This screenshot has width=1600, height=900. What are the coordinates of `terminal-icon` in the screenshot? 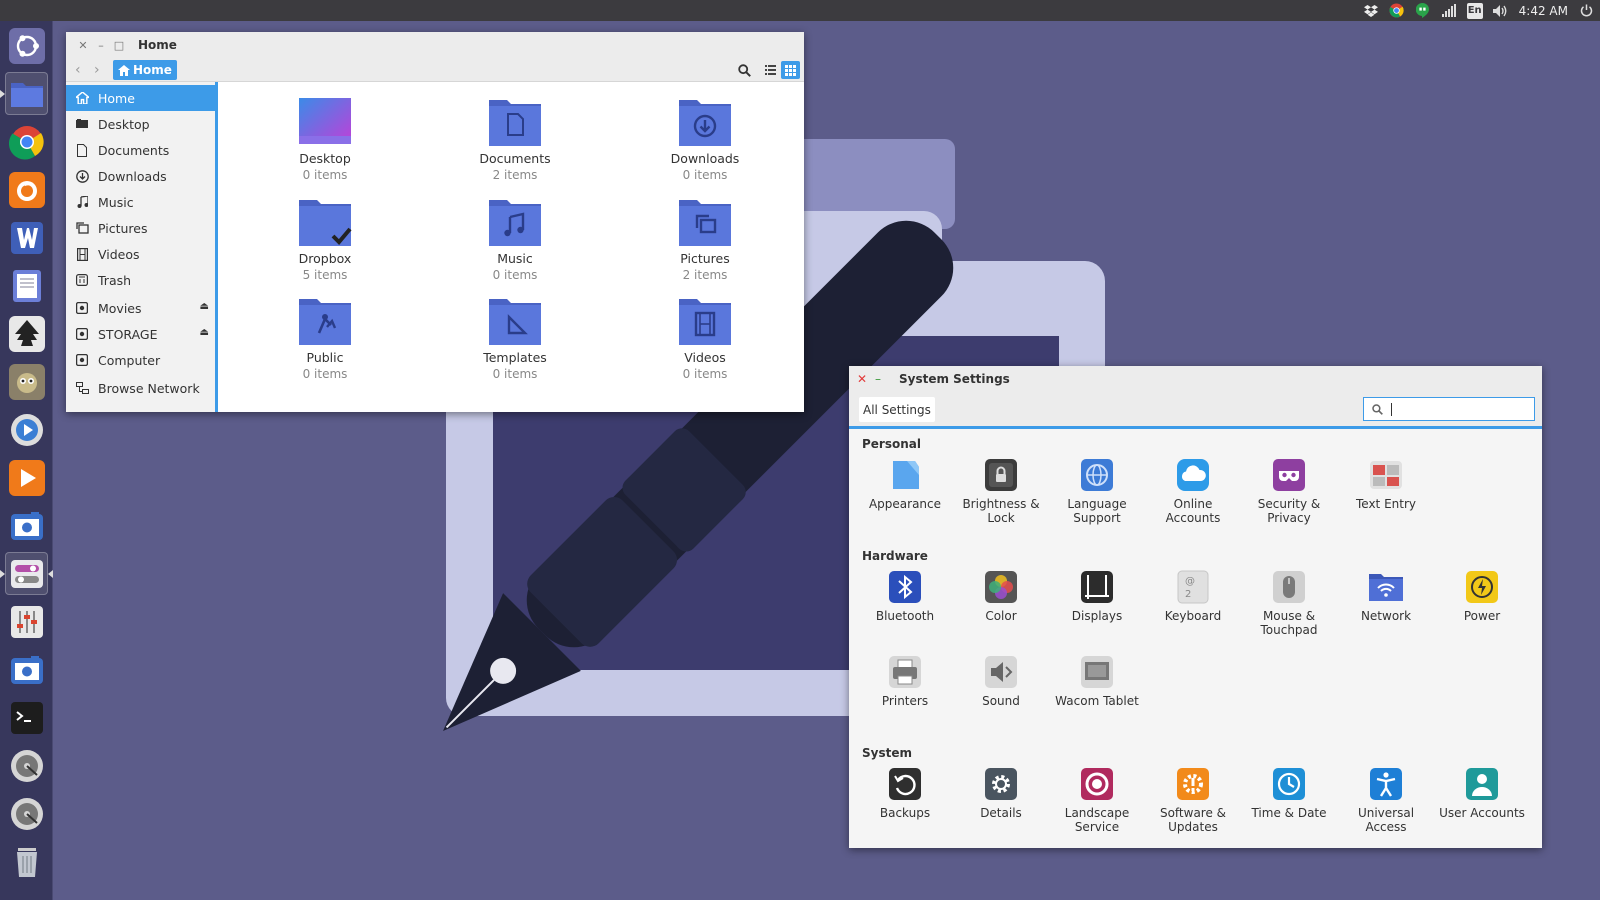 It's located at (26, 717).